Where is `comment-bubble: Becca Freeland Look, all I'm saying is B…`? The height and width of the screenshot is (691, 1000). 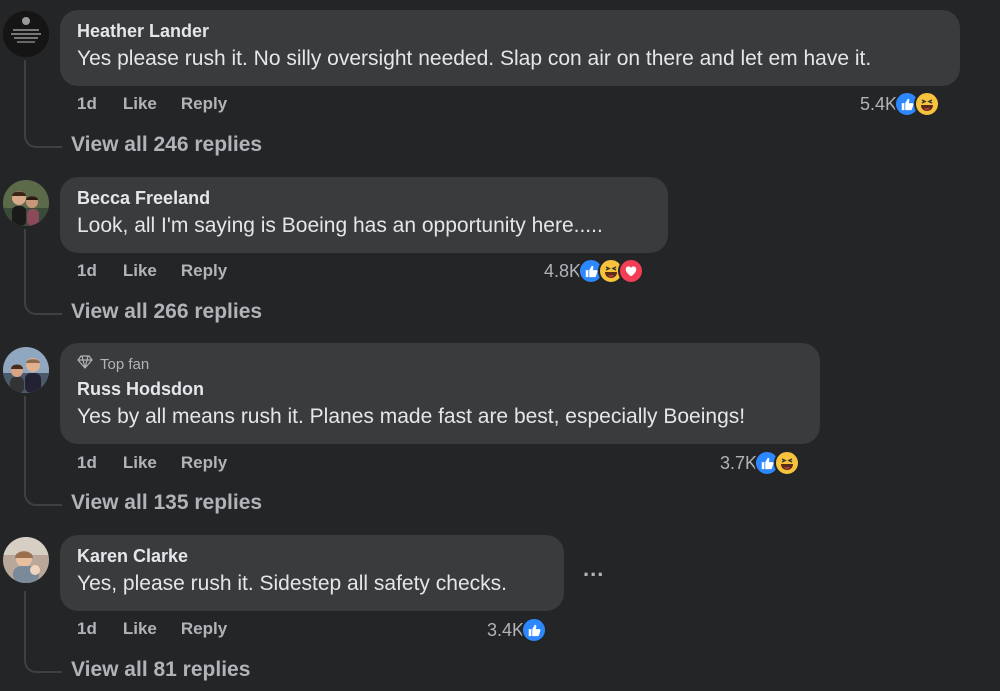
comment-bubble: Becca Freeland Look, all I'm saying is B… is located at coordinates (364, 215).